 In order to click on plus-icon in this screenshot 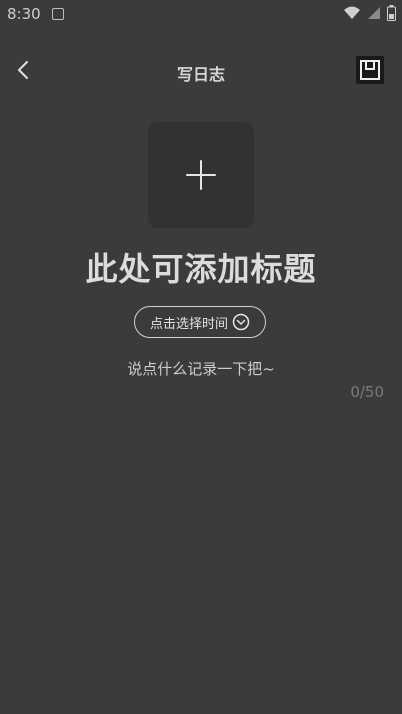, I will do `click(201, 175)`.